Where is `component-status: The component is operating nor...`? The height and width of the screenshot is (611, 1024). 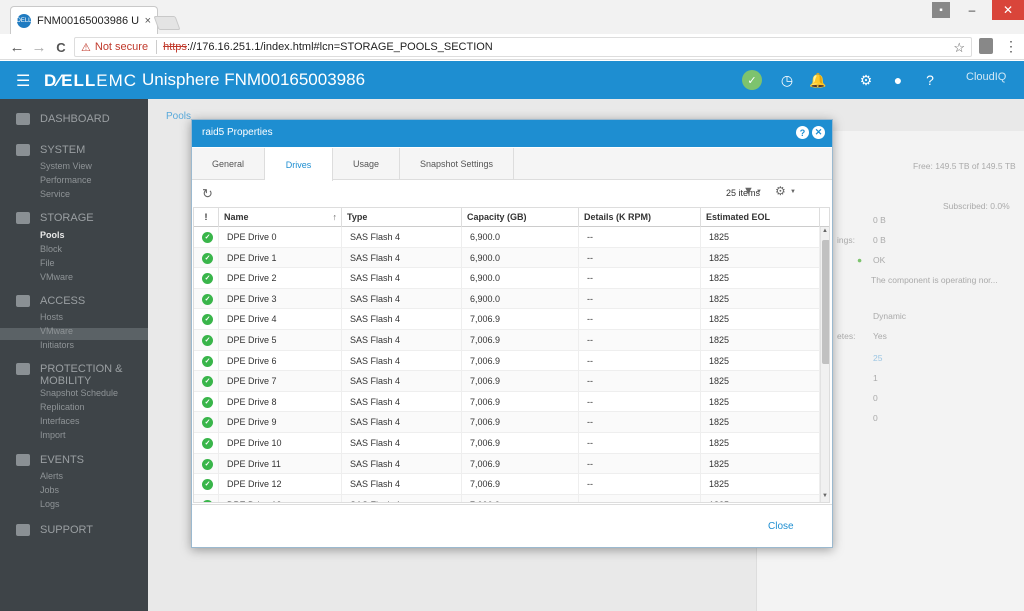
component-status: The component is operating nor... is located at coordinates (934, 280).